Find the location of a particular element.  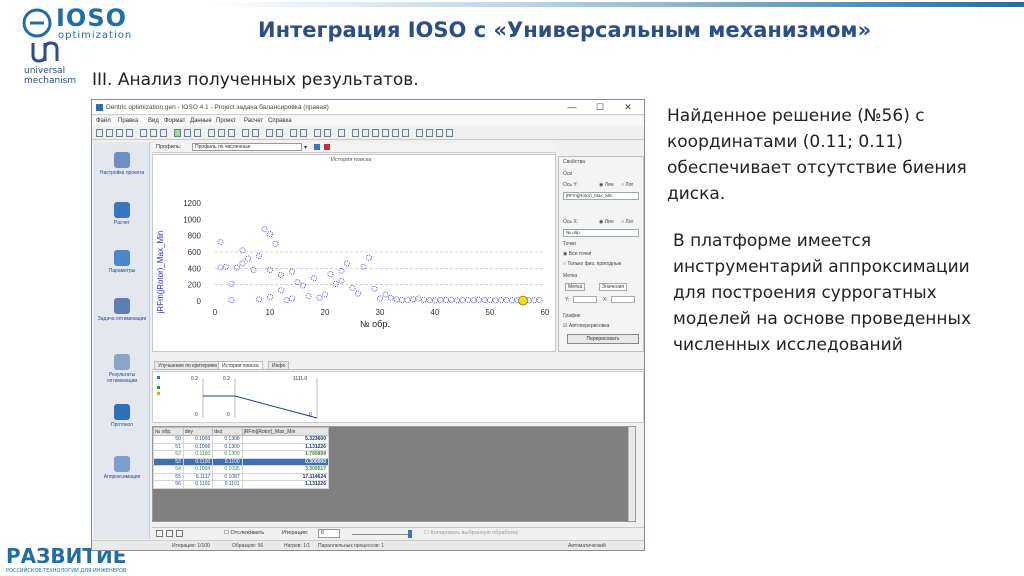

menu-edit: Правка is located at coordinates (128, 121).